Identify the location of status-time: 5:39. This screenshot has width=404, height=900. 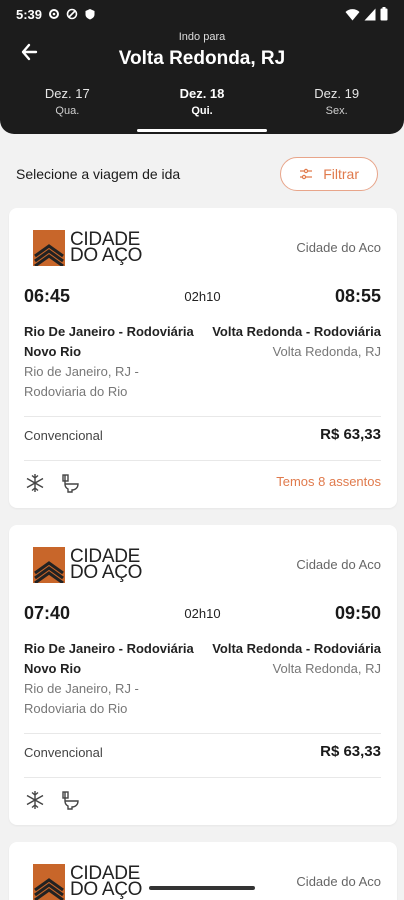
(29, 14).